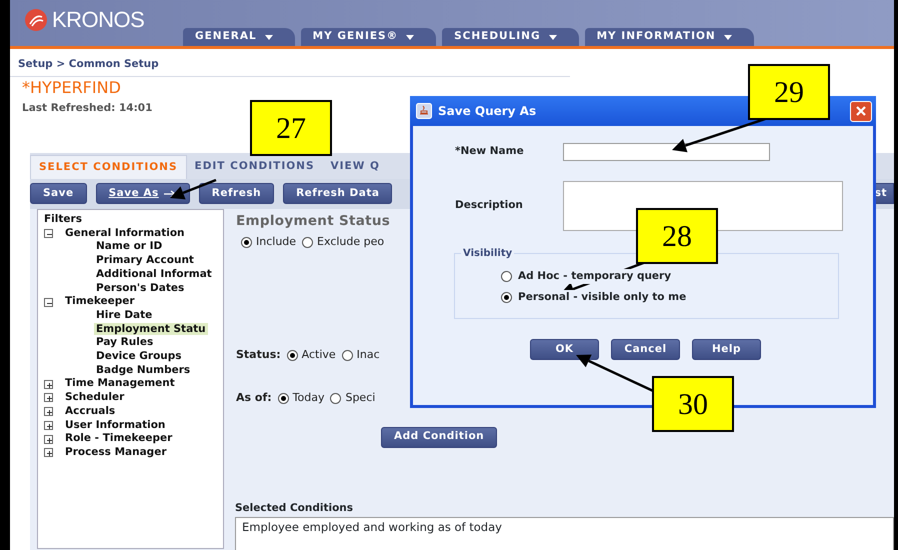 This screenshot has width=898, height=550. I want to click on nav-tab: SCHEDULING, so click(510, 37).